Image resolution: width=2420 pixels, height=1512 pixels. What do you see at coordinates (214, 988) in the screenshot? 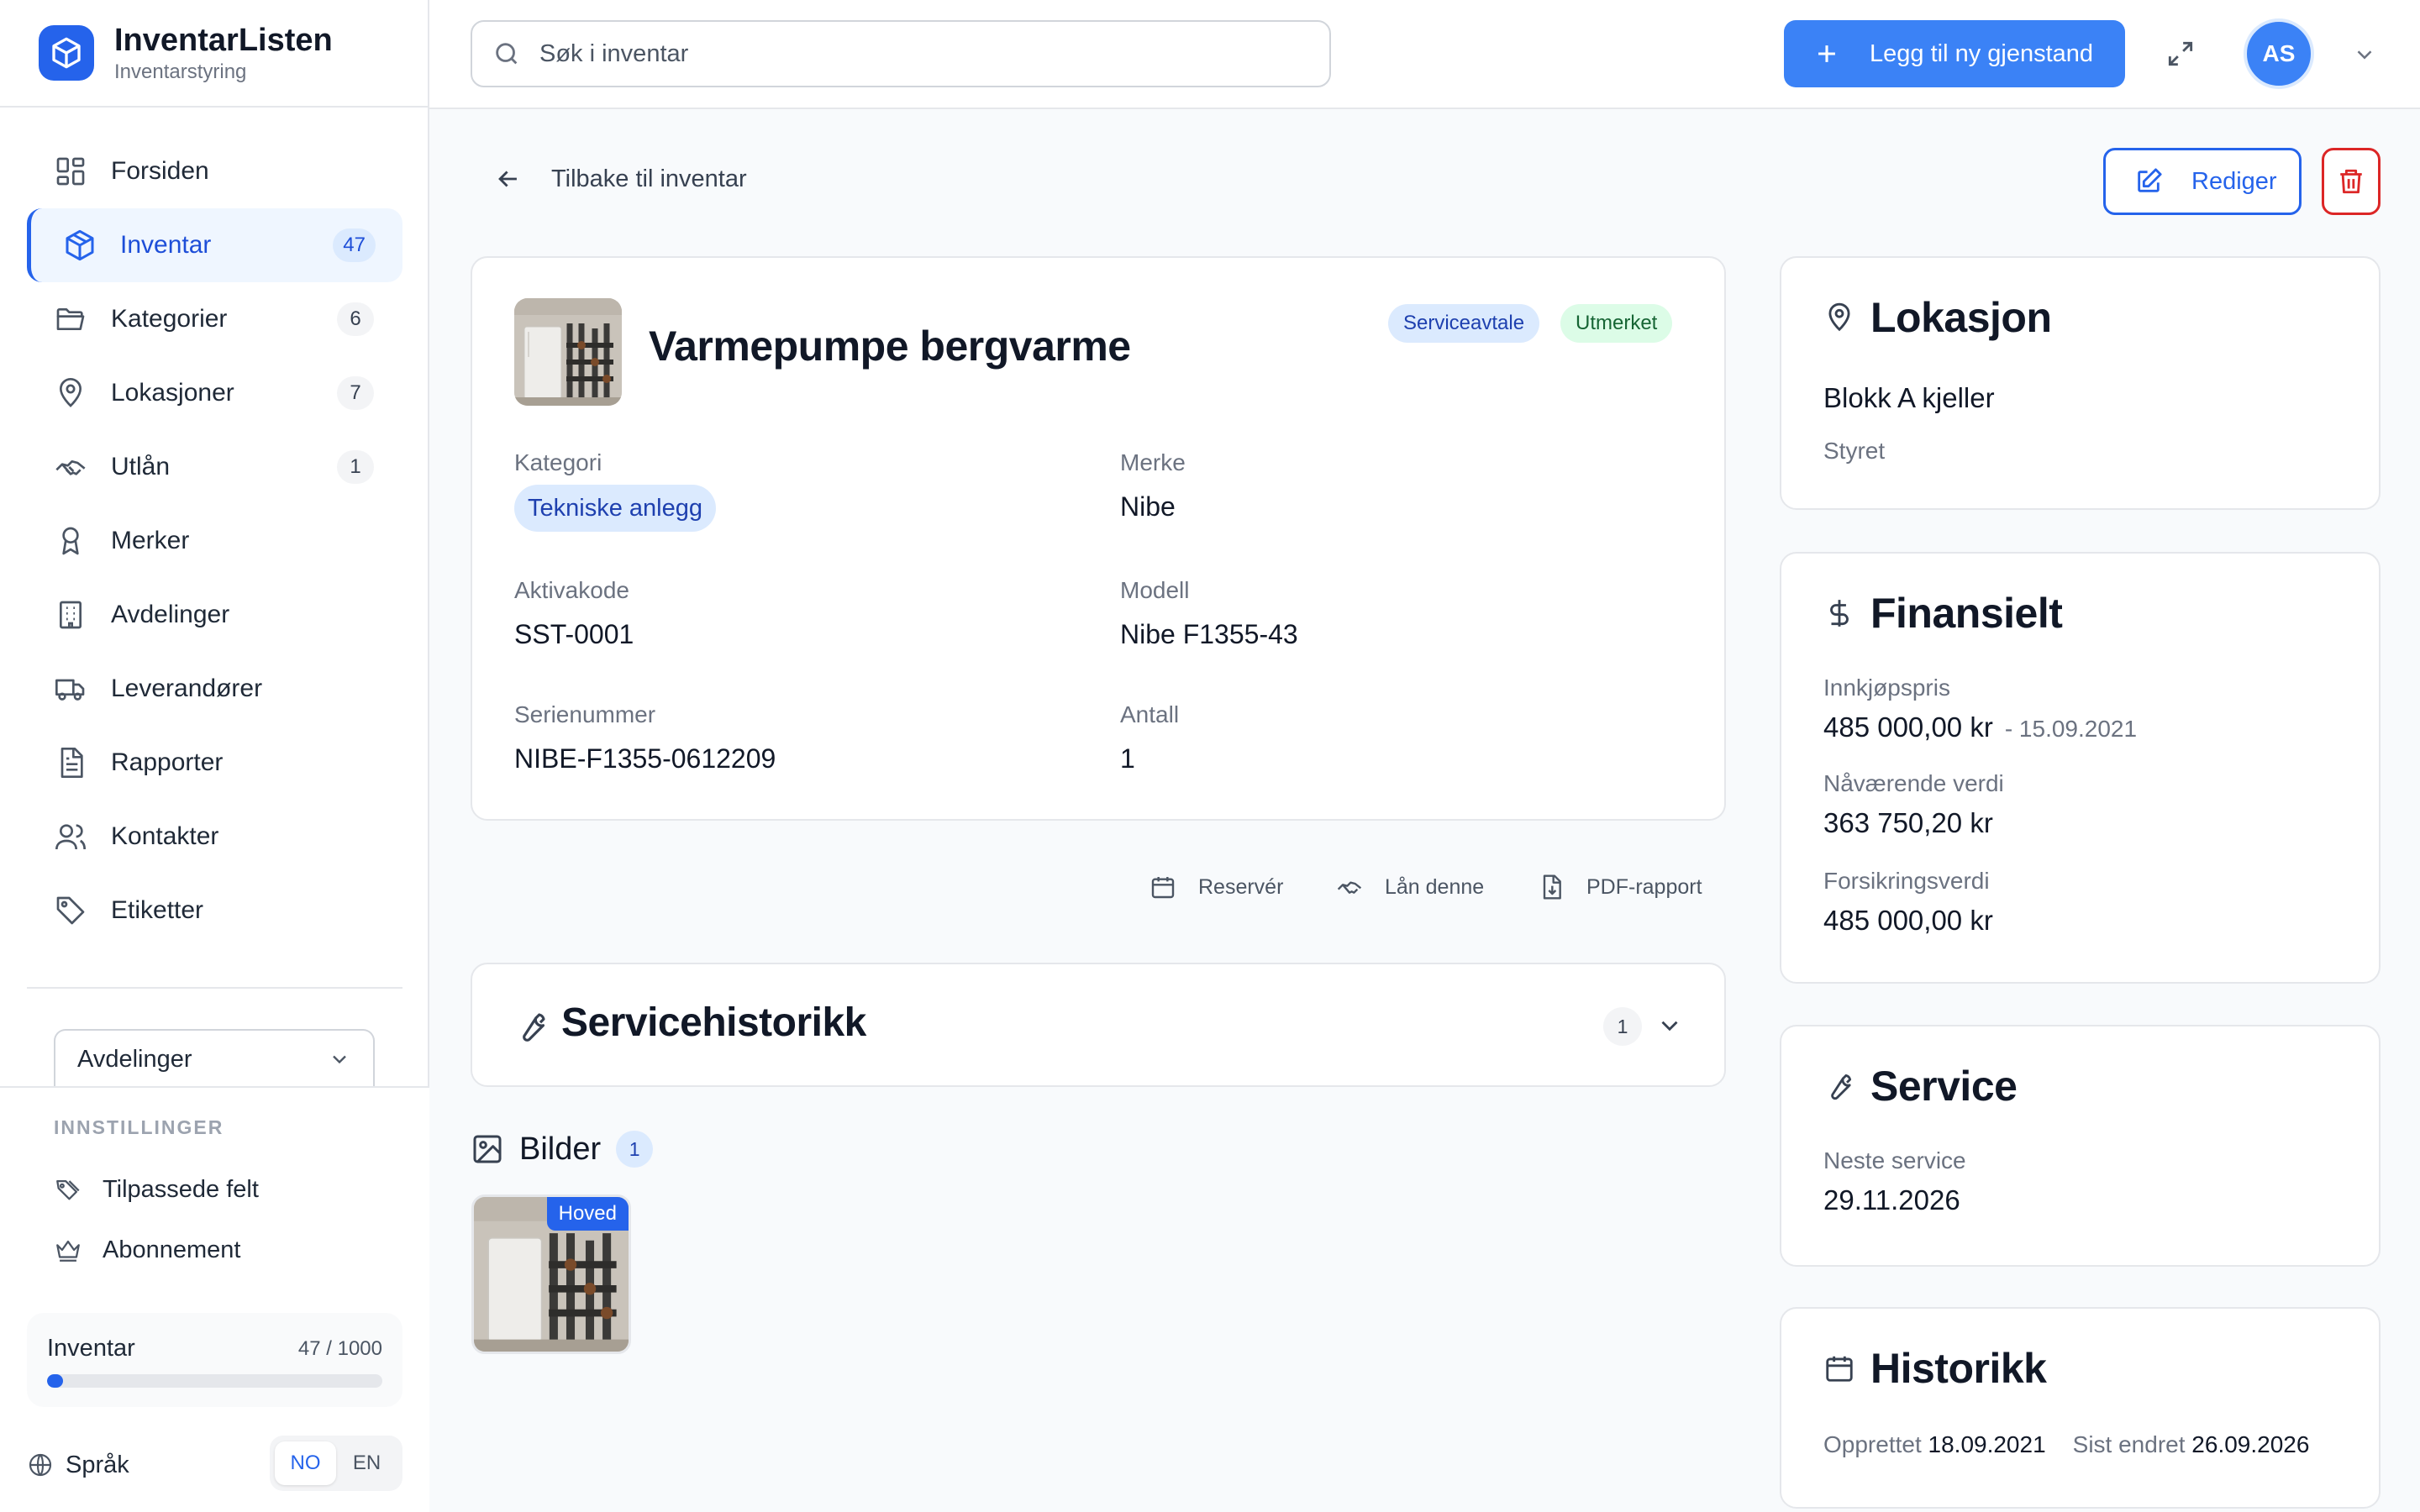
I see `sidebar-divider` at bounding box center [214, 988].